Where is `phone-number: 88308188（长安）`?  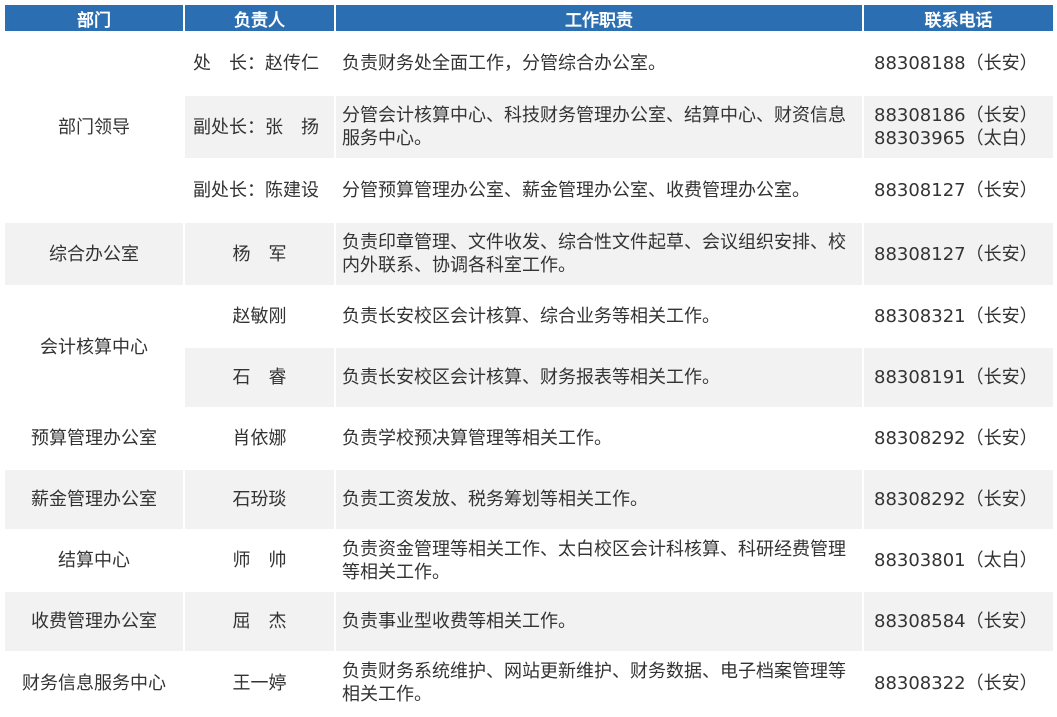
phone-number: 88308188（长安） is located at coordinates (956, 63).